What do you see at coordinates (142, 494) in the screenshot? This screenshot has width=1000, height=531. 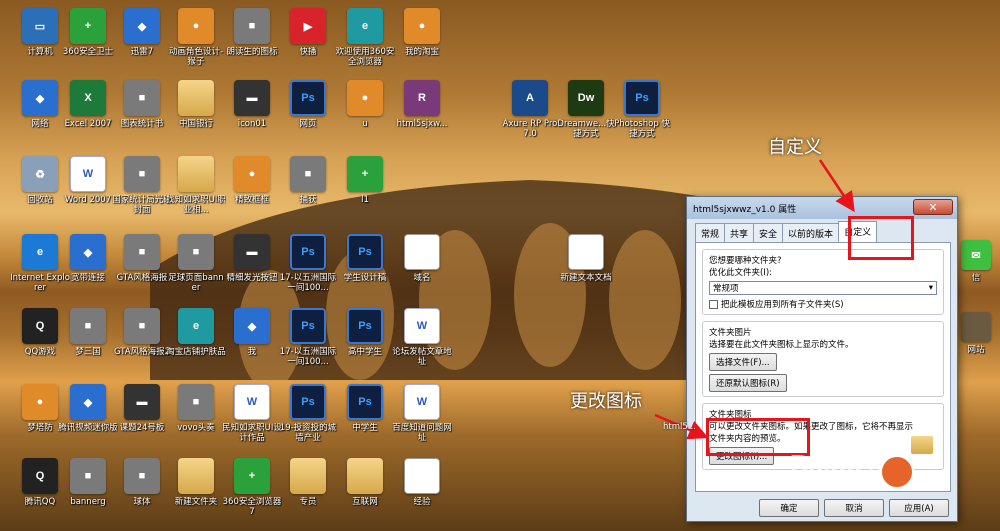 I see `desktop-icon: ■ 球体` at bounding box center [142, 494].